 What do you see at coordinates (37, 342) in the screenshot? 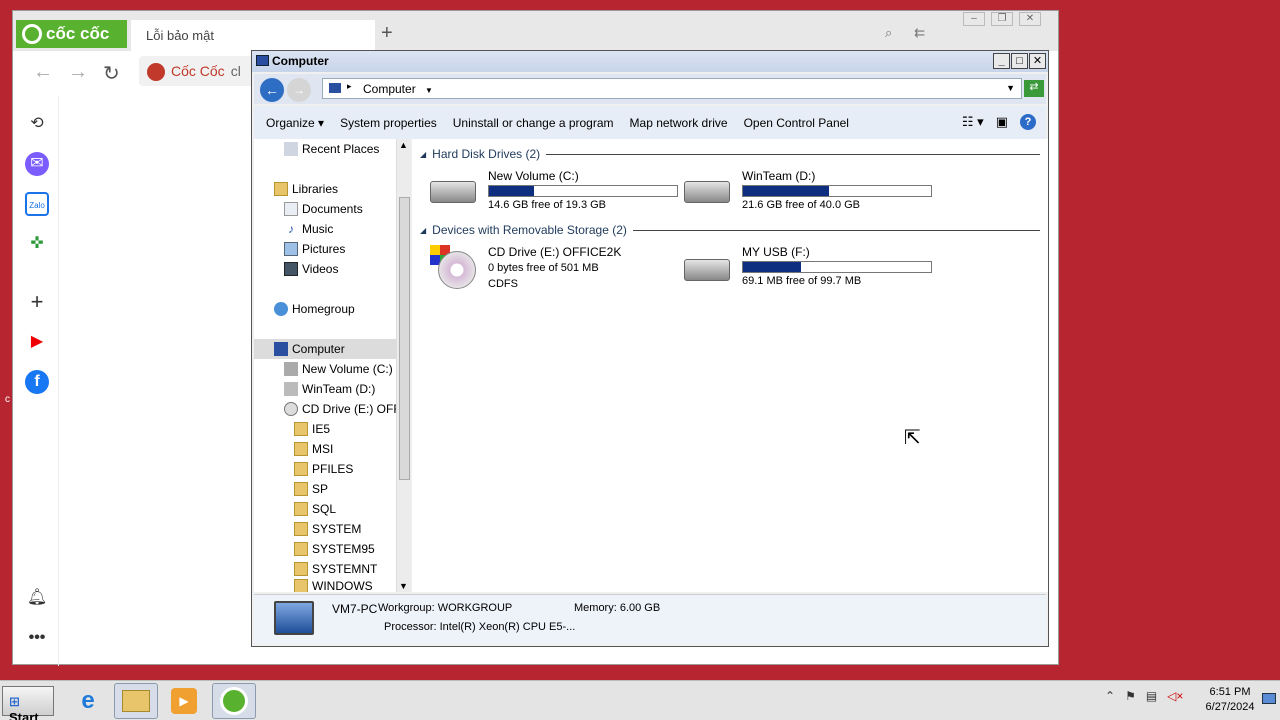
I see `youtube-icon: ▶` at bounding box center [37, 342].